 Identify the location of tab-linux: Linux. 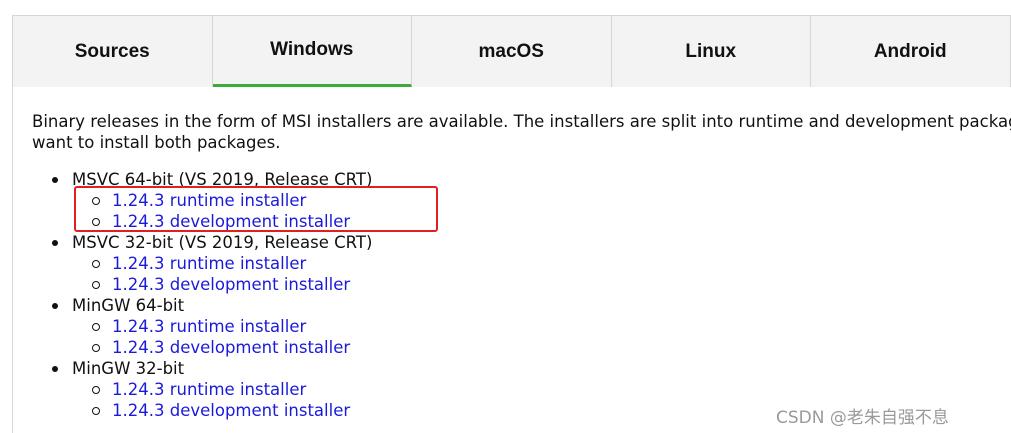
(711, 52).